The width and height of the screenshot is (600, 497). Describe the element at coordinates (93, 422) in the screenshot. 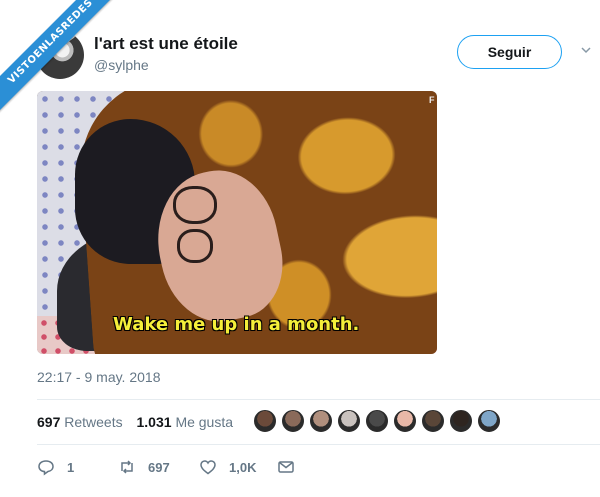

I see `retweets-label: Retweets` at that location.